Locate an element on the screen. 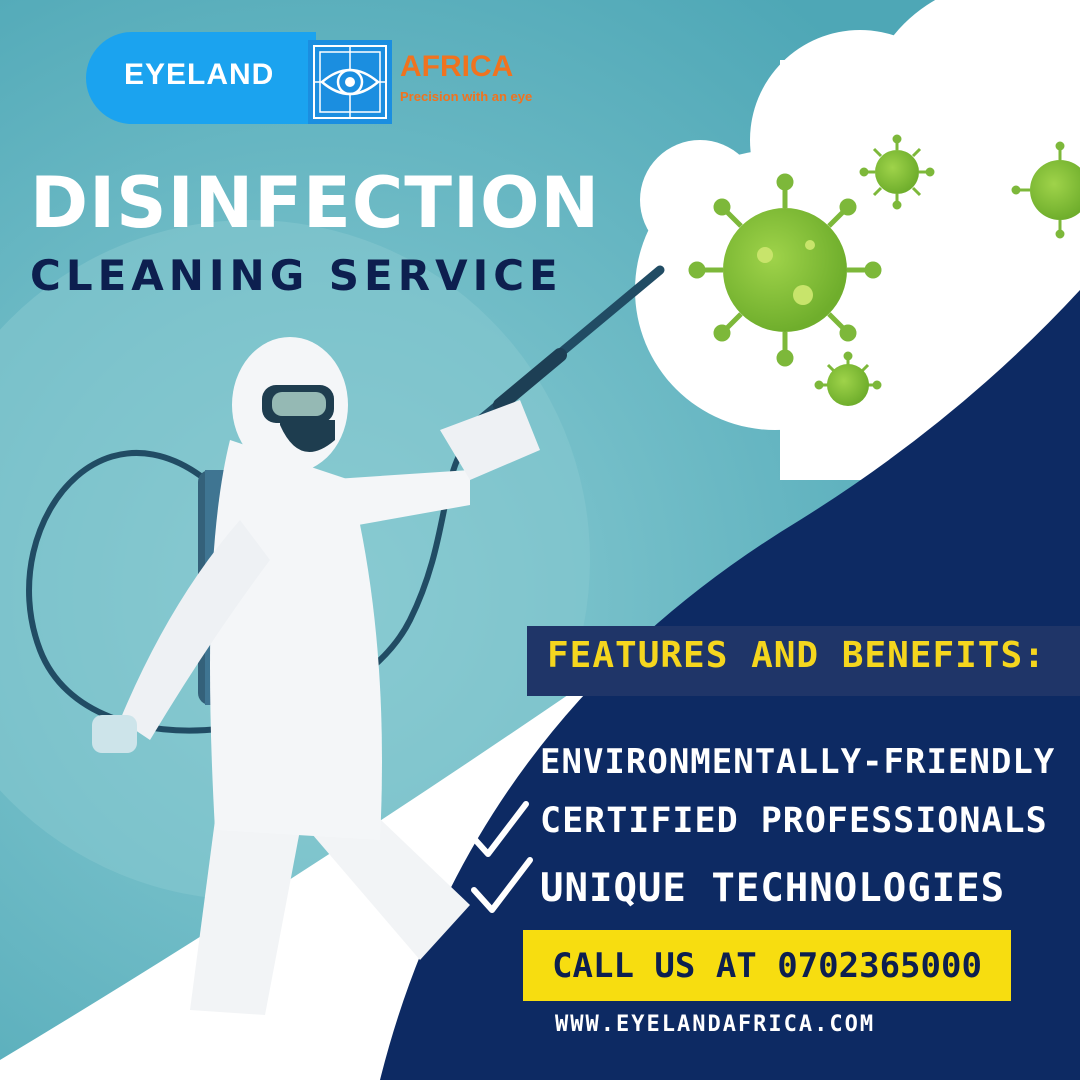 The width and height of the screenshot is (1080, 1080). brand-region: AFRICA is located at coordinates (457, 66).